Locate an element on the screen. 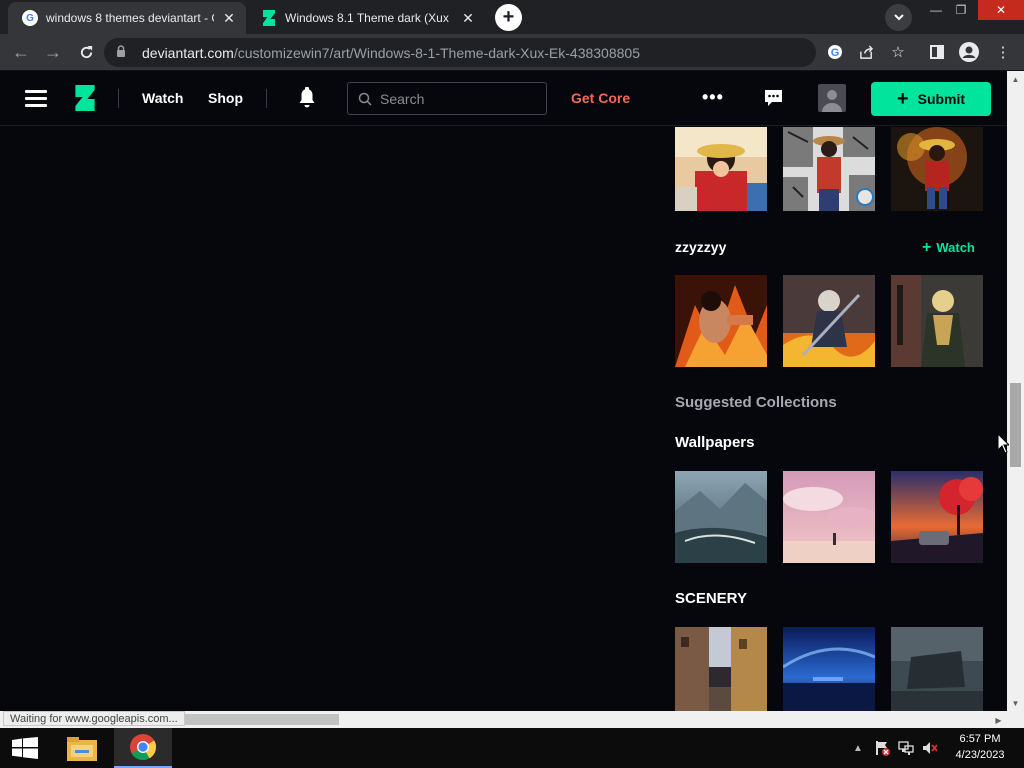 The image size is (1024, 768). clock-date: 4/23/2023 is located at coordinates (980, 755).